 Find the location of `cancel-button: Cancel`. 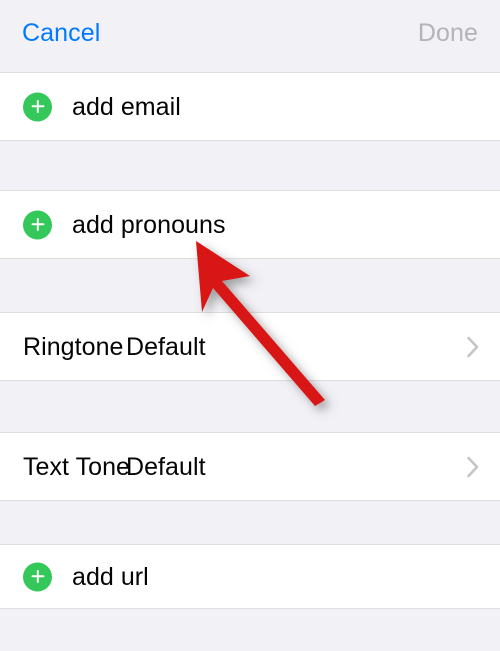

cancel-button: Cancel is located at coordinates (61, 33).